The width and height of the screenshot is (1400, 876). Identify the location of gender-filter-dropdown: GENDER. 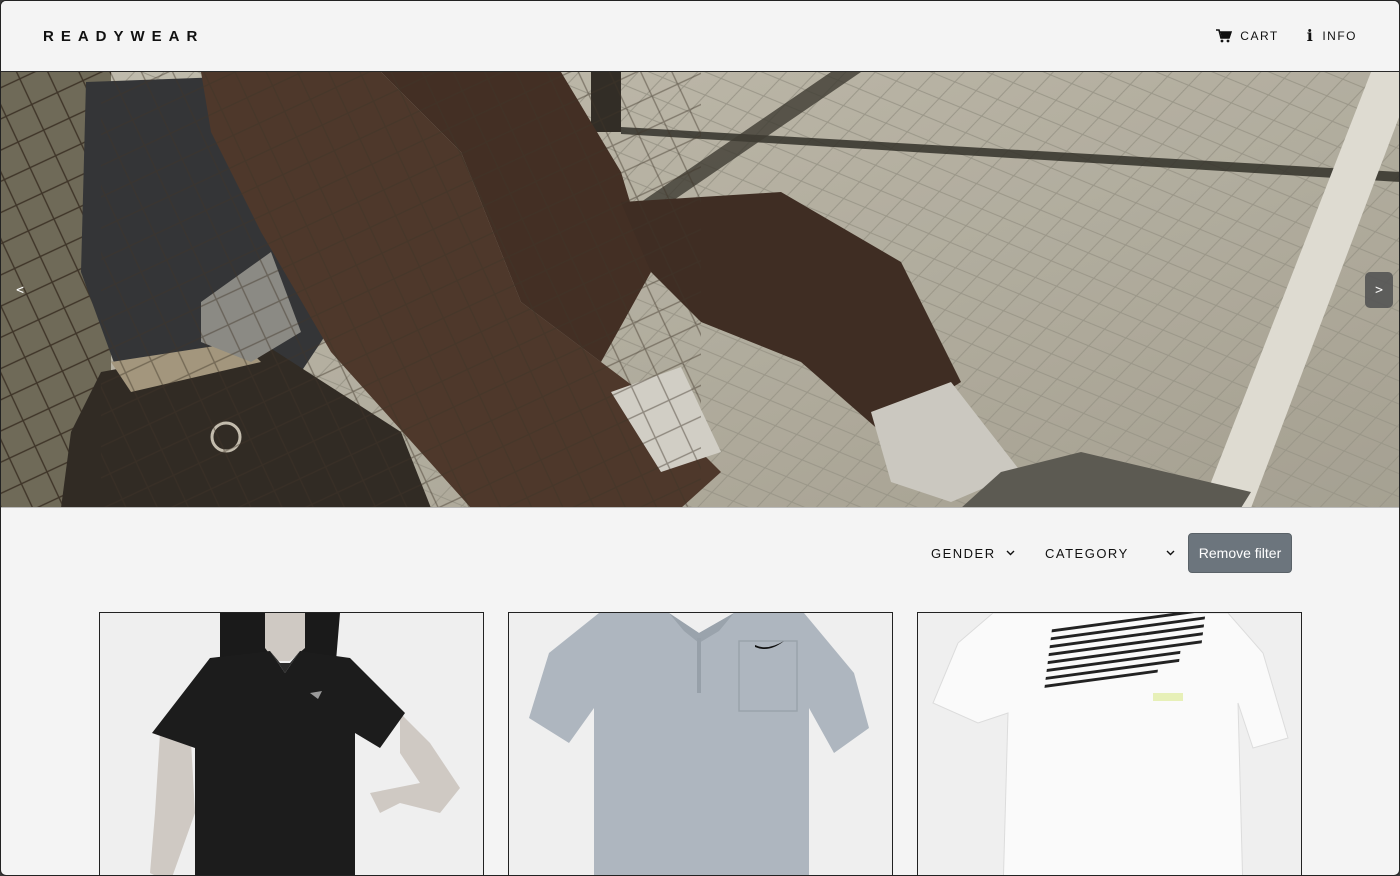
(976, 553).